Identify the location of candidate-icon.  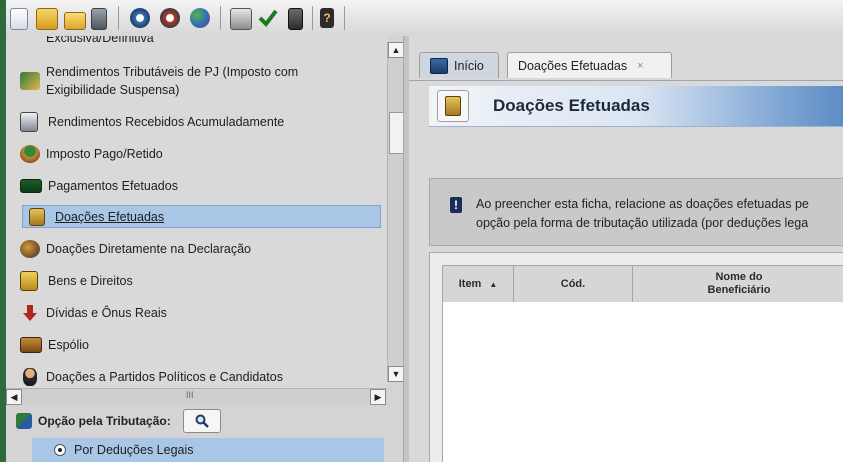
(30, 377).